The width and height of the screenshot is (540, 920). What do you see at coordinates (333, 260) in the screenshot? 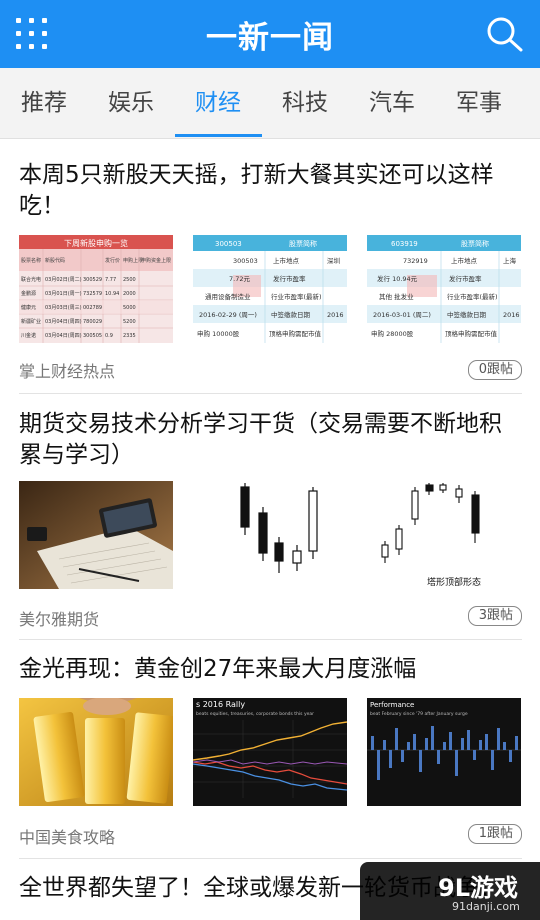
I see `svg-text: 深圳` at bounding box center [333, 260].